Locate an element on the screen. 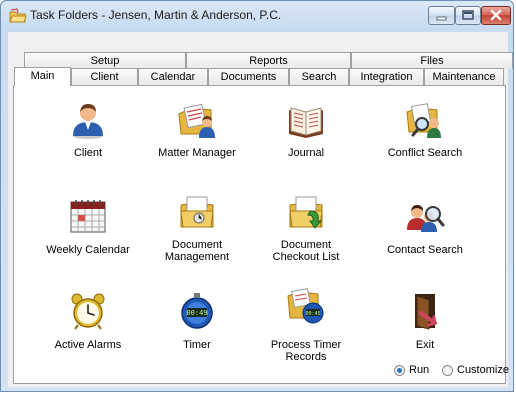 This screenshot has height=394, width=516. tab-files: Files is located at coordinates (432, 60).